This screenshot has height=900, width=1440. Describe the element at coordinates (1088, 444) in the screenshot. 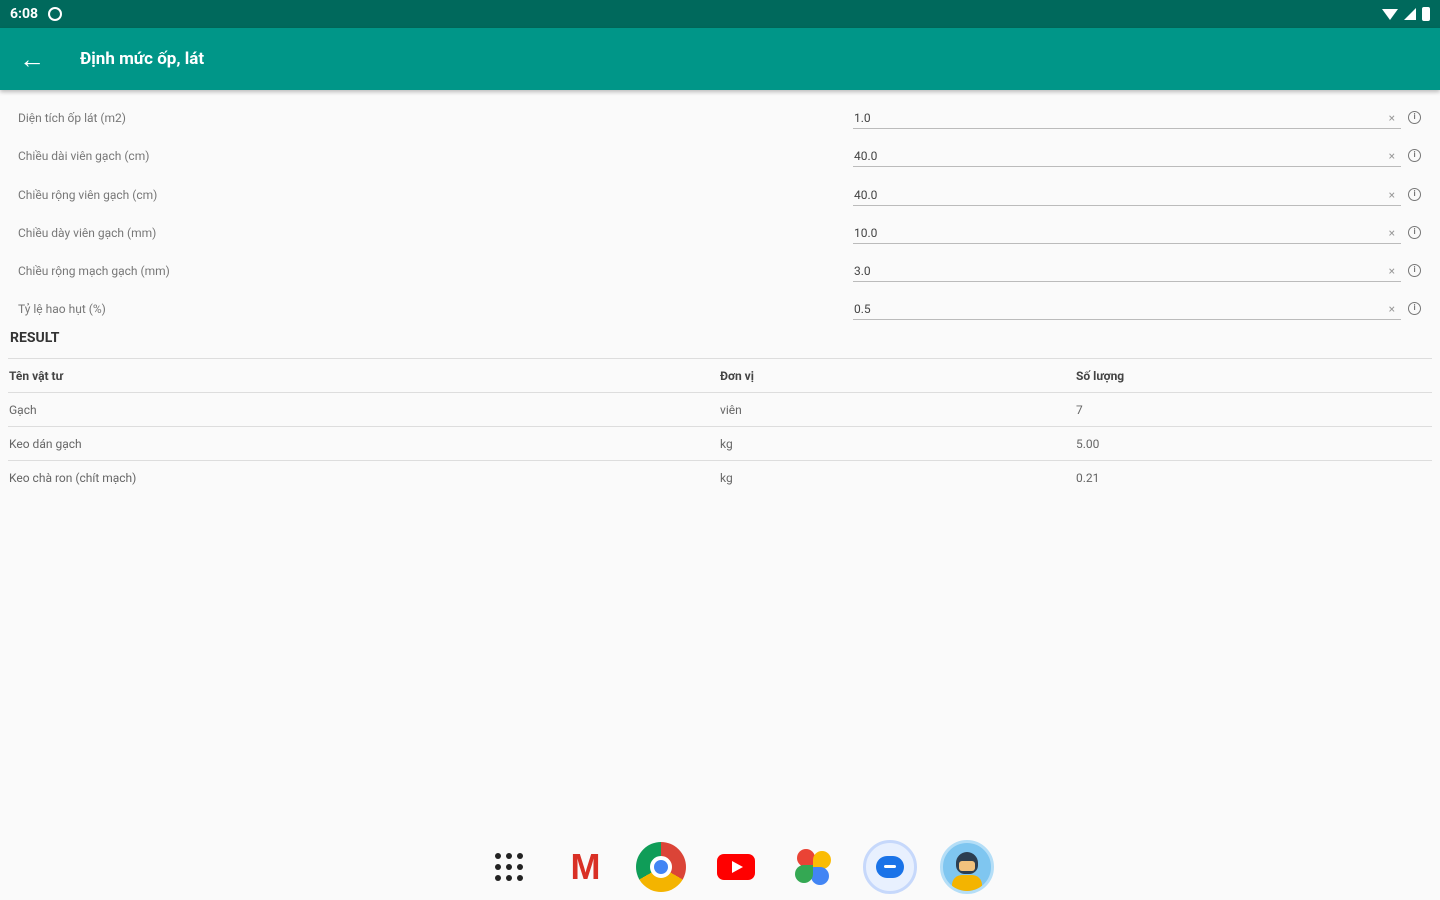

I see `cell-quantity: 5.00` at that location.